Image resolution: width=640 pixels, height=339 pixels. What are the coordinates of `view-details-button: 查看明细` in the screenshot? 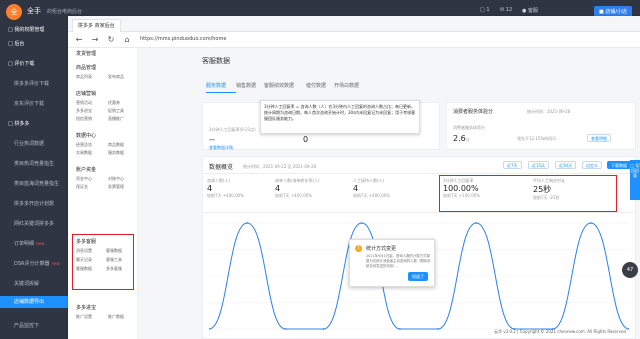 It's located at (599, 138).